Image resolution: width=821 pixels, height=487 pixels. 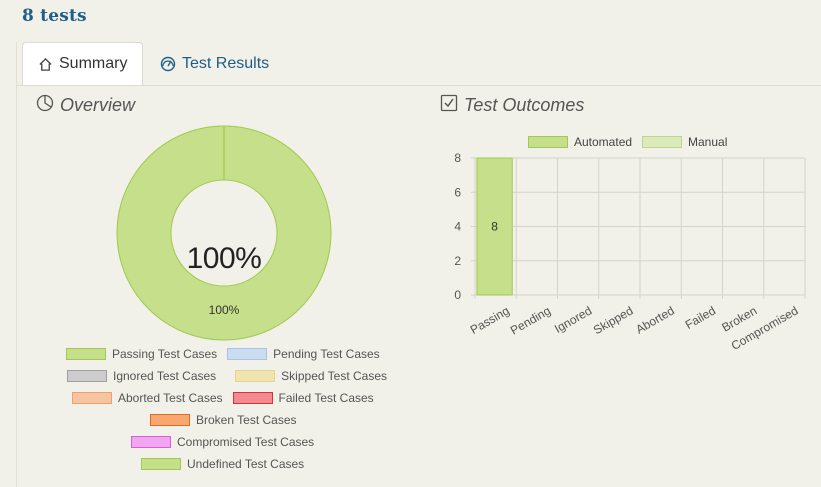 I want to click on tab-summary: Summary, so click(x=82, y=64).